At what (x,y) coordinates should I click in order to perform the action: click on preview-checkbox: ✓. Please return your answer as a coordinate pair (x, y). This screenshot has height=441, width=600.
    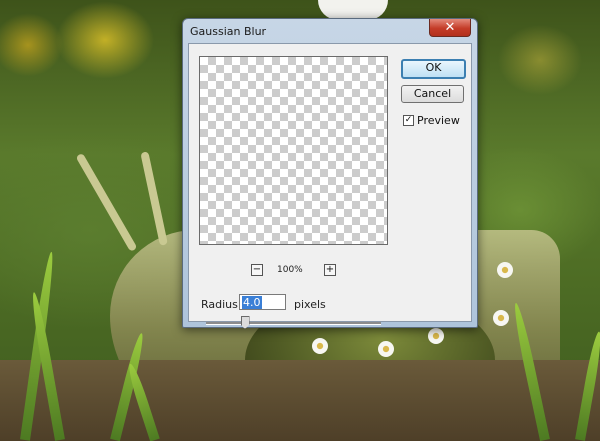
    Looking at the image, I should click on (408, 120).